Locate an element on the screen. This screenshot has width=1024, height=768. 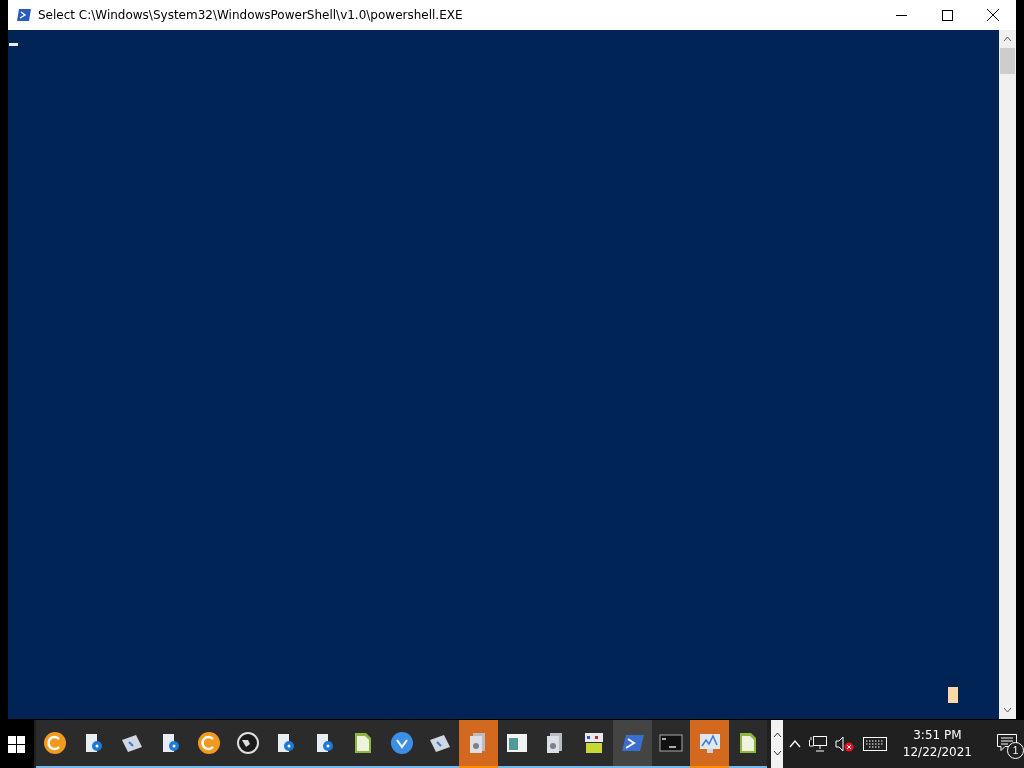
scroll-thumb is located at coordinates (1007, 61).